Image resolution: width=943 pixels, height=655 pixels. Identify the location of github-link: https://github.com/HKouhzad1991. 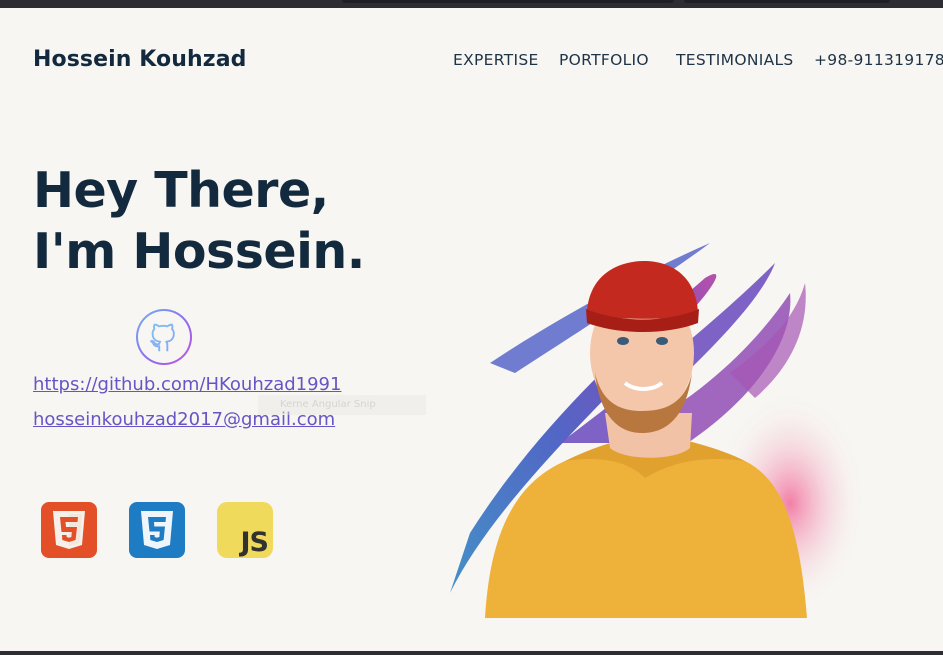
(187, 384).